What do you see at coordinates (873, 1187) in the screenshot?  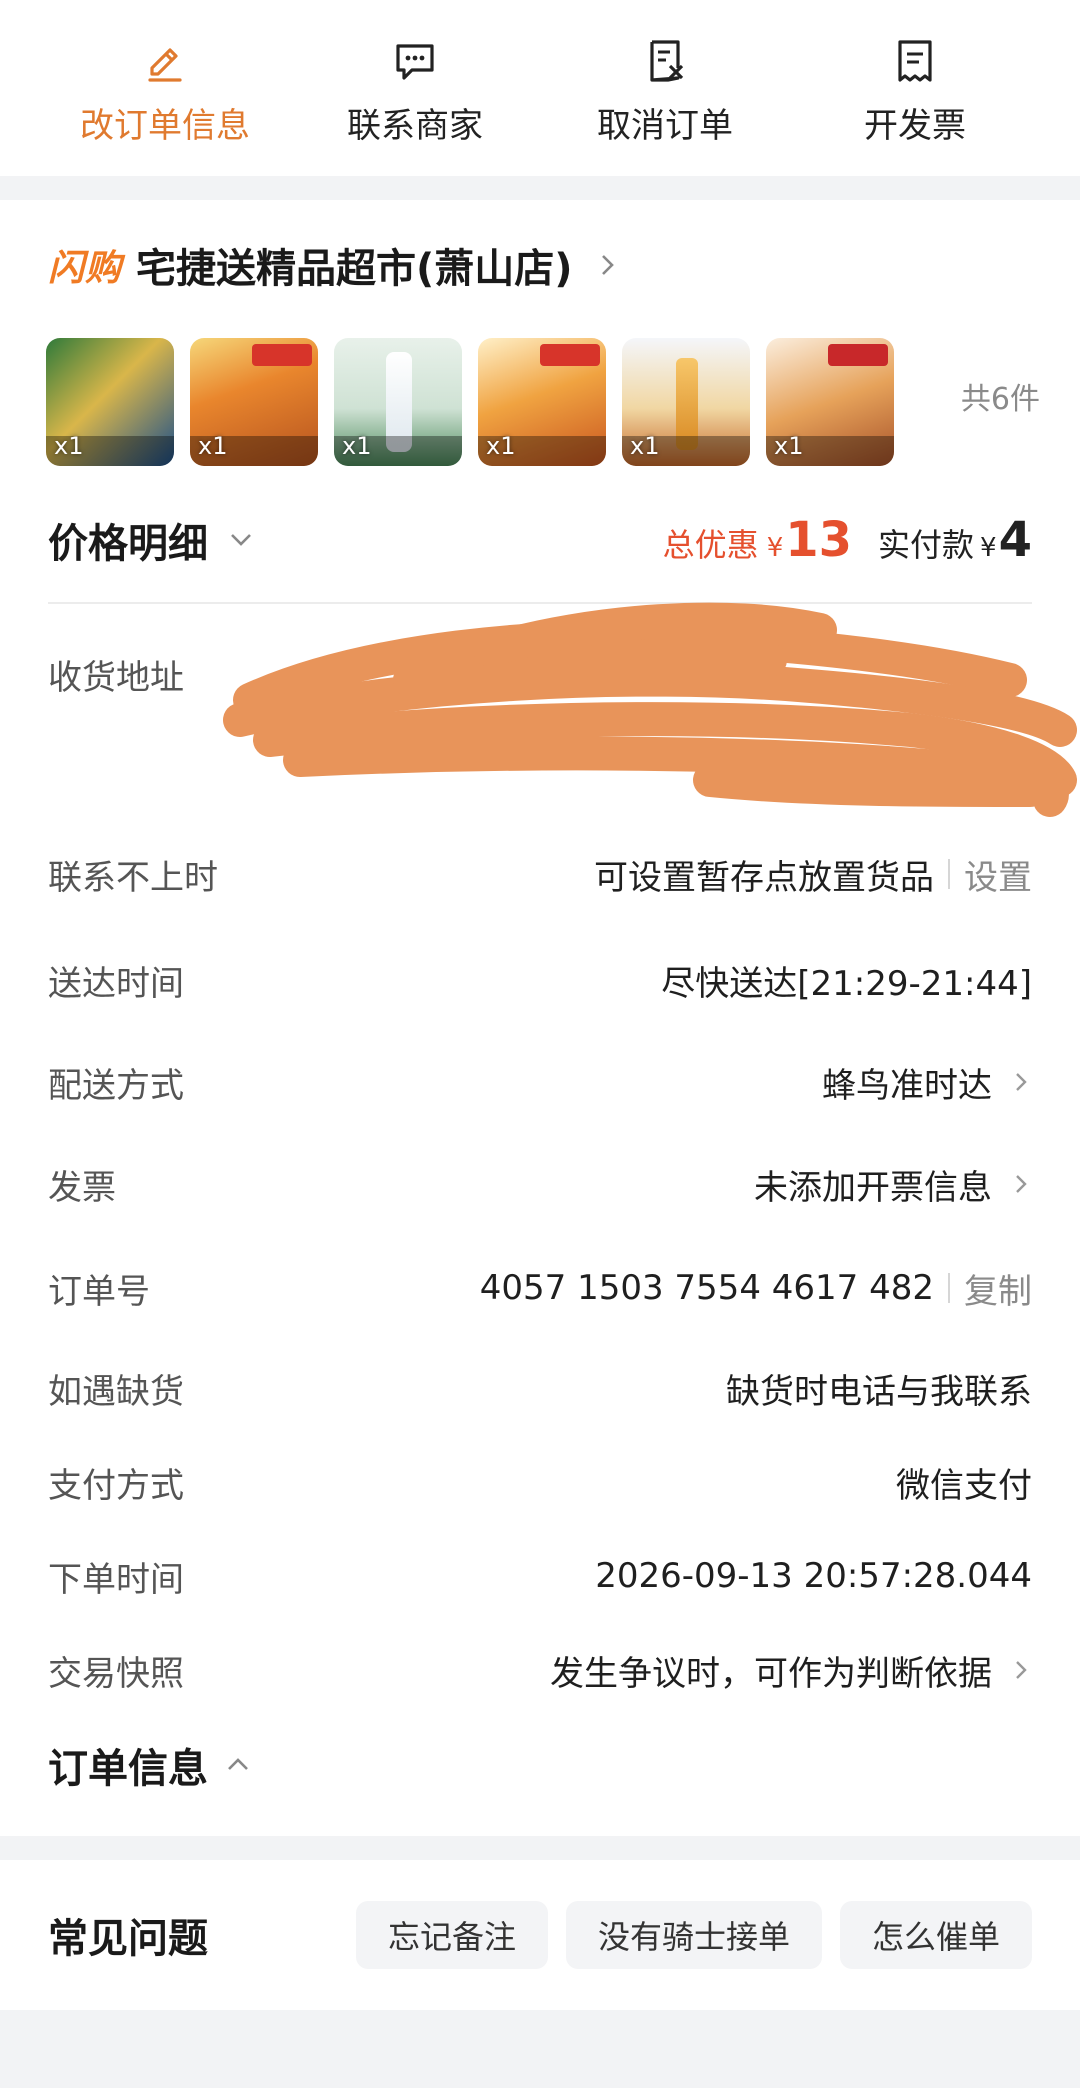 I see `invoice-text: 未添加开票信息` at bounding box center [873, 1187].